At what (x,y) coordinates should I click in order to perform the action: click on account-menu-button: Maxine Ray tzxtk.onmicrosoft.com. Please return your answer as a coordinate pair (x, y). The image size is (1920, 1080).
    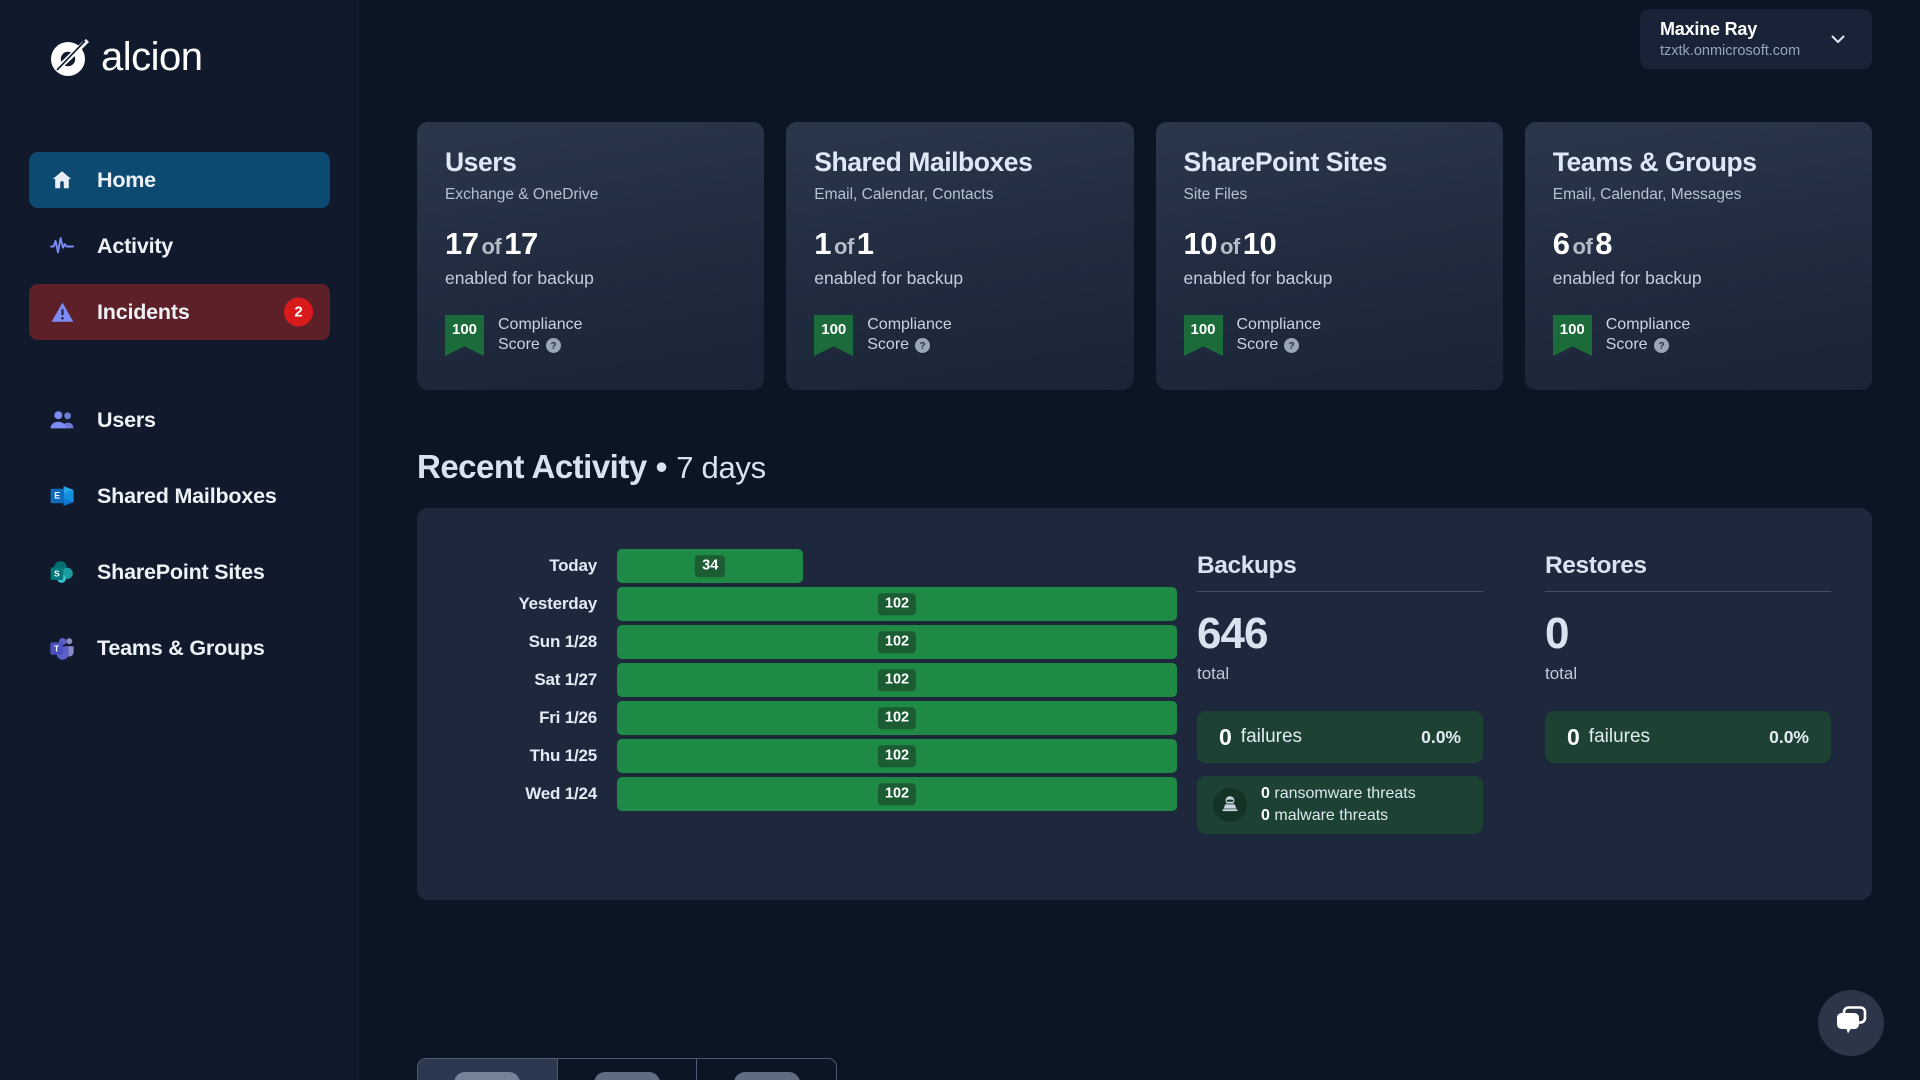
    Looking at the image, I should click on (1756, 39).